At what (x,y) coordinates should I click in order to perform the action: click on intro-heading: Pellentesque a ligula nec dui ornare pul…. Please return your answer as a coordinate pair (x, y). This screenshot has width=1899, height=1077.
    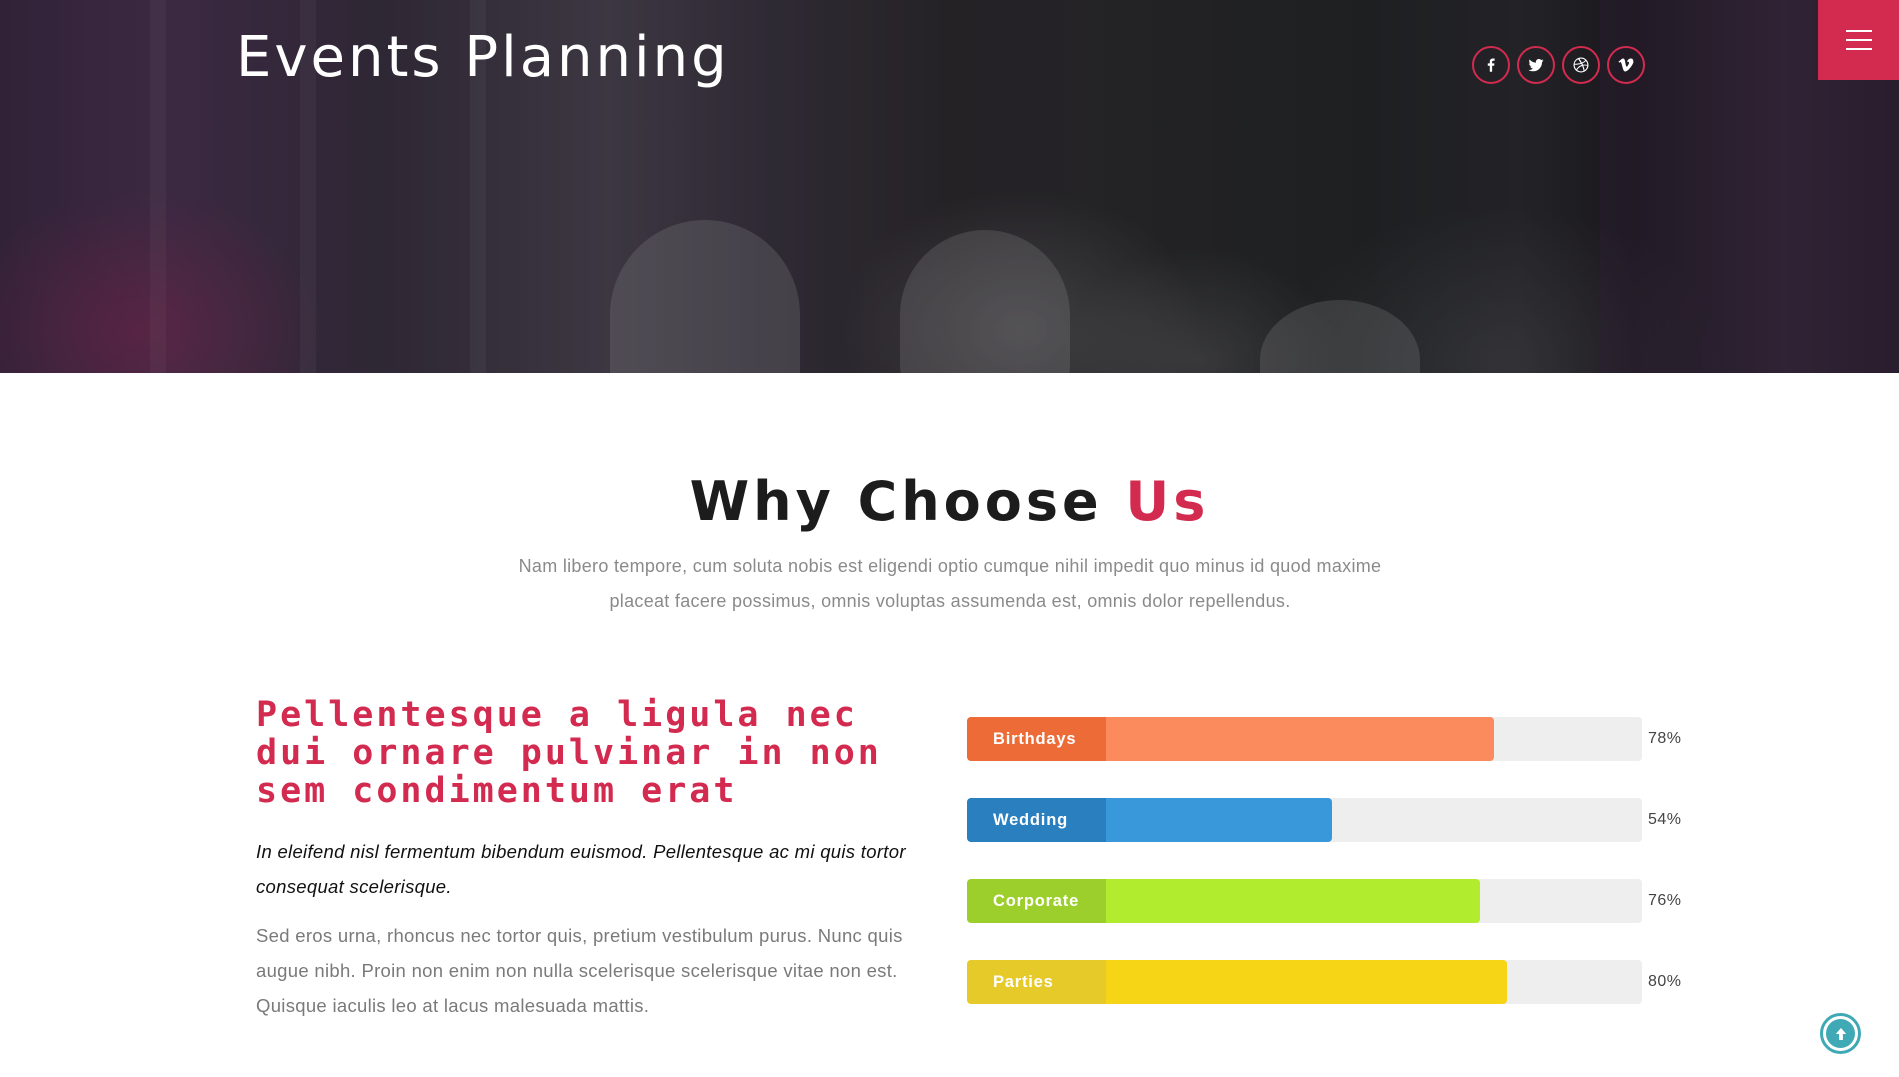
    Looking at the image, I should click on (569, 753).